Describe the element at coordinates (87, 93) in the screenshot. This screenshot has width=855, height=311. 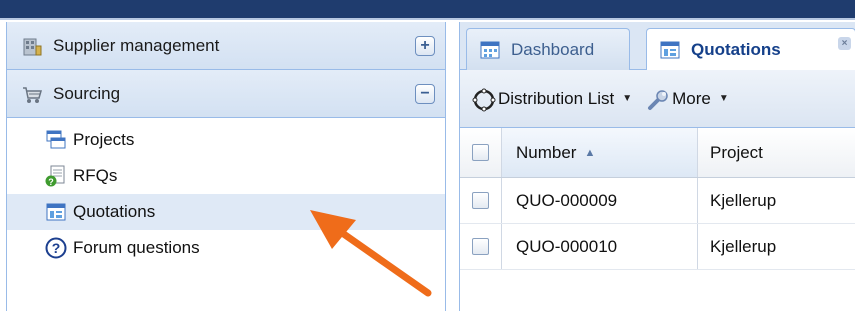
I see `section-label: Sourcing` at that location.